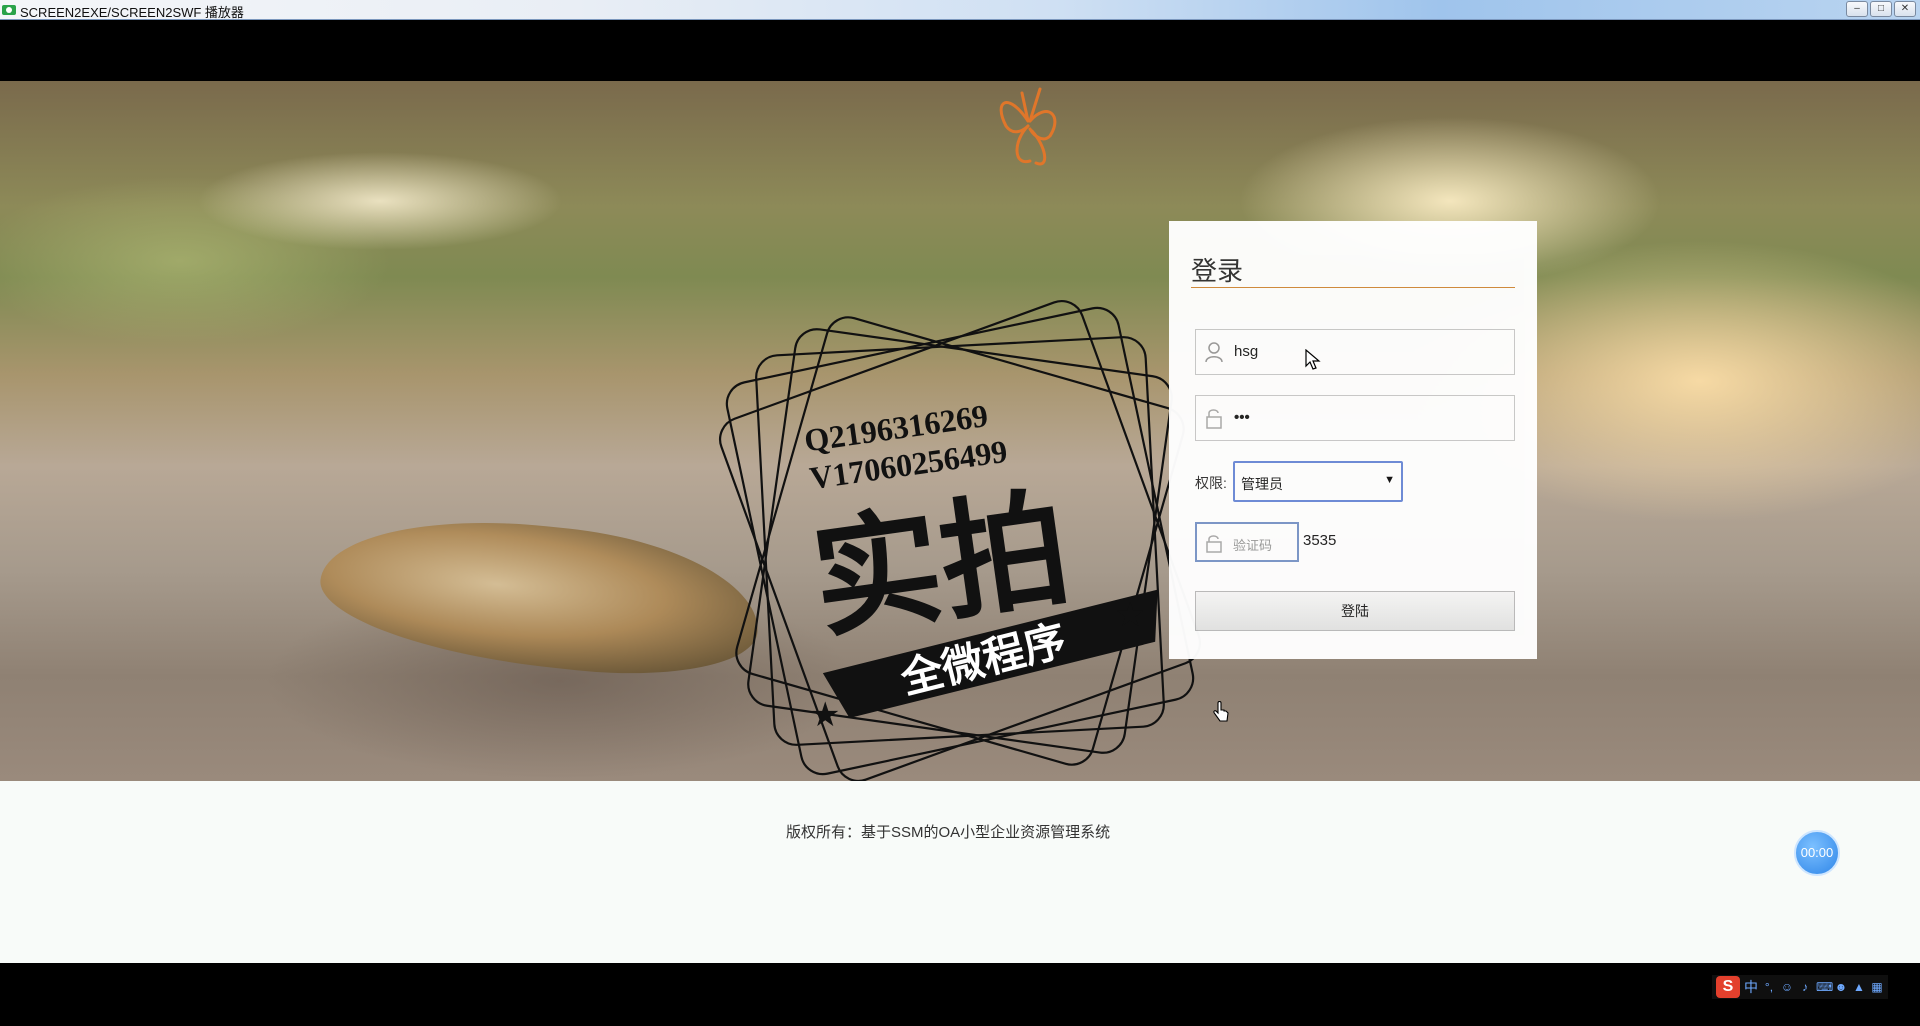 This screenshot has height=1026, width=1920. Describe the element at coordinates (1242, 417) in the screenshot. I see `password-value: •••` at that location.